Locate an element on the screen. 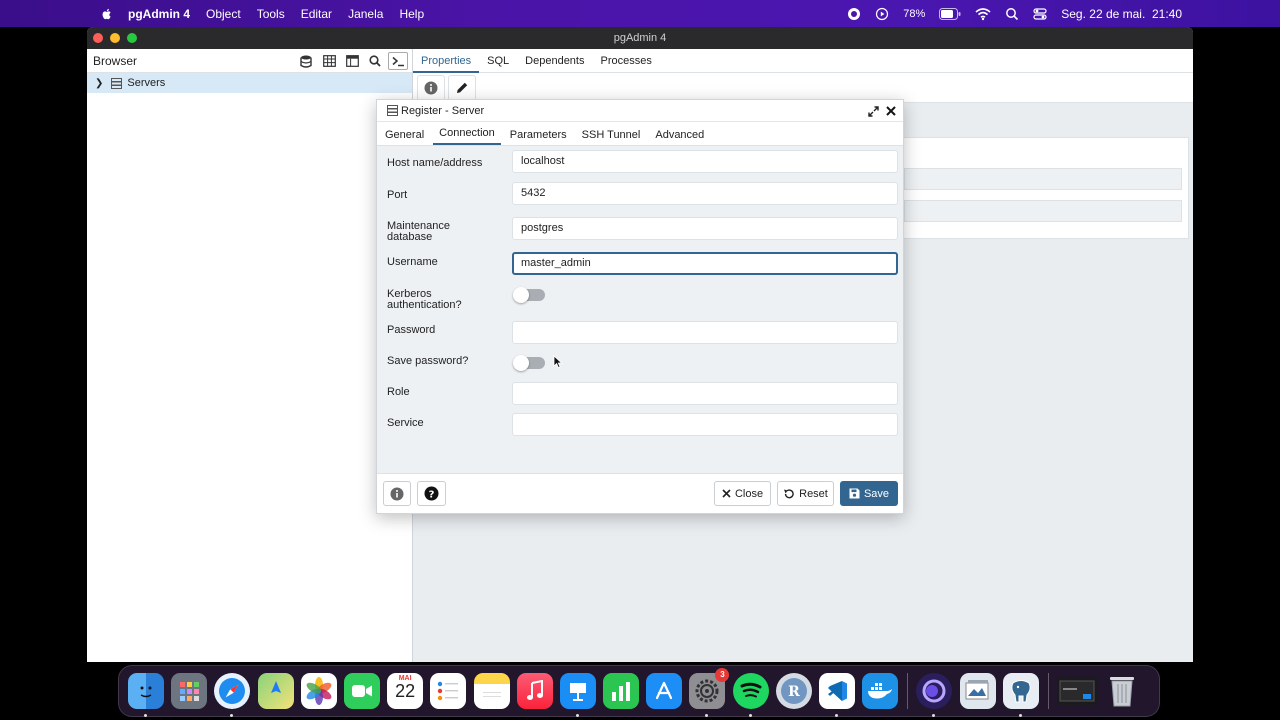  properties-row is located at coordinates (1043, 179).